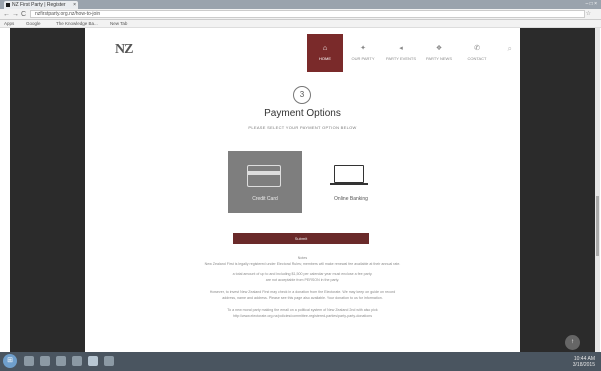 Image resolution: width=601 pixels, height=371 pixels. Describe the element at coordinates (588, 13) in the screenshot. I see `bookmark-star-icon: ☆` at that location.